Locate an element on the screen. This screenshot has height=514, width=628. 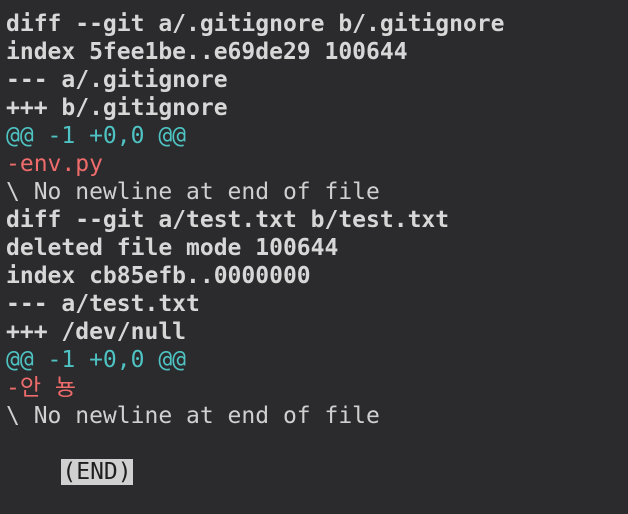
pager-end-prompt: (END) is located at coordinates (97, 472).